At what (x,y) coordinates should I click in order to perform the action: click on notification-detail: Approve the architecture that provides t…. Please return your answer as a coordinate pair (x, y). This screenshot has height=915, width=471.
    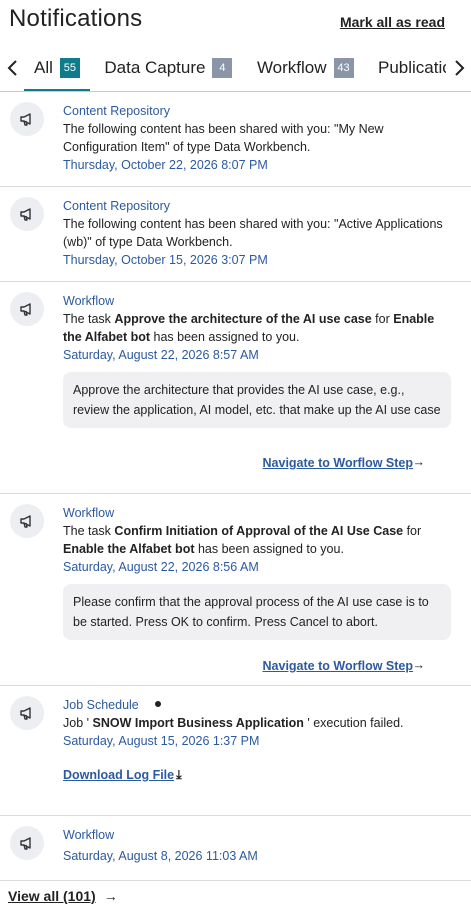
    Looking at the image, I should click on (257, 400).